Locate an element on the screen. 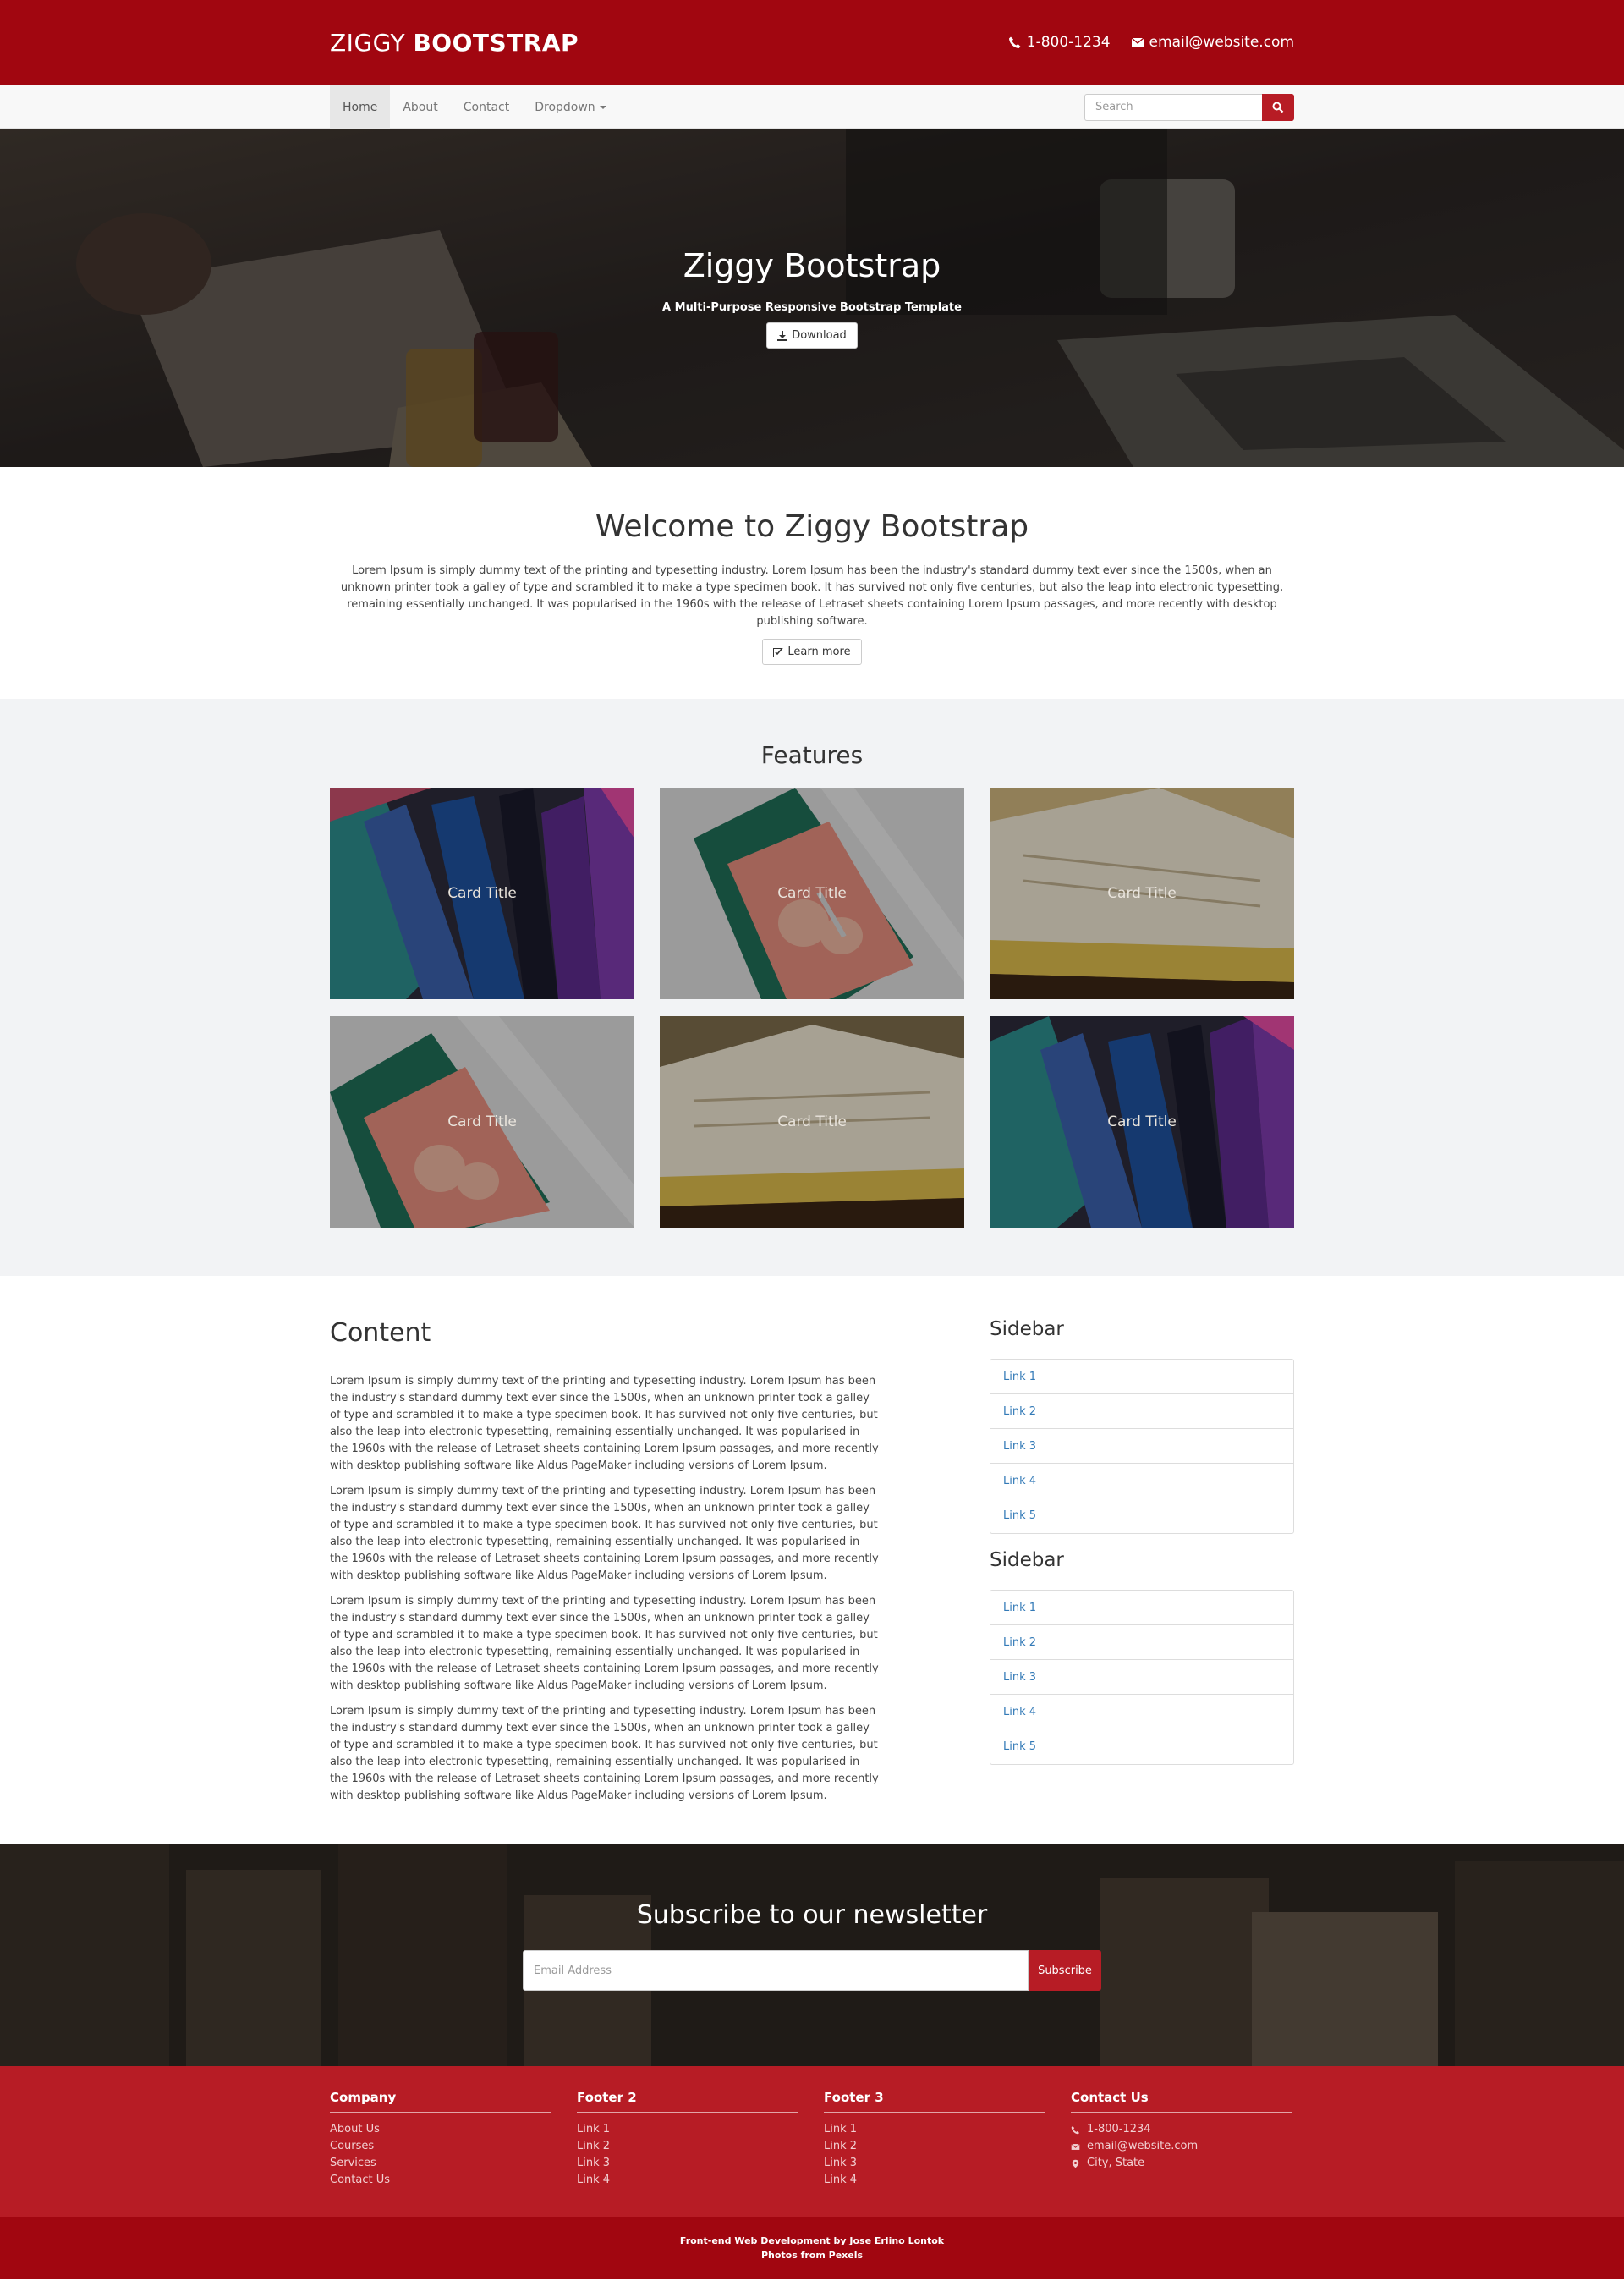 This screenshot has width=1624, height=2281. phone-icon is located at coordinates (1015, 42).